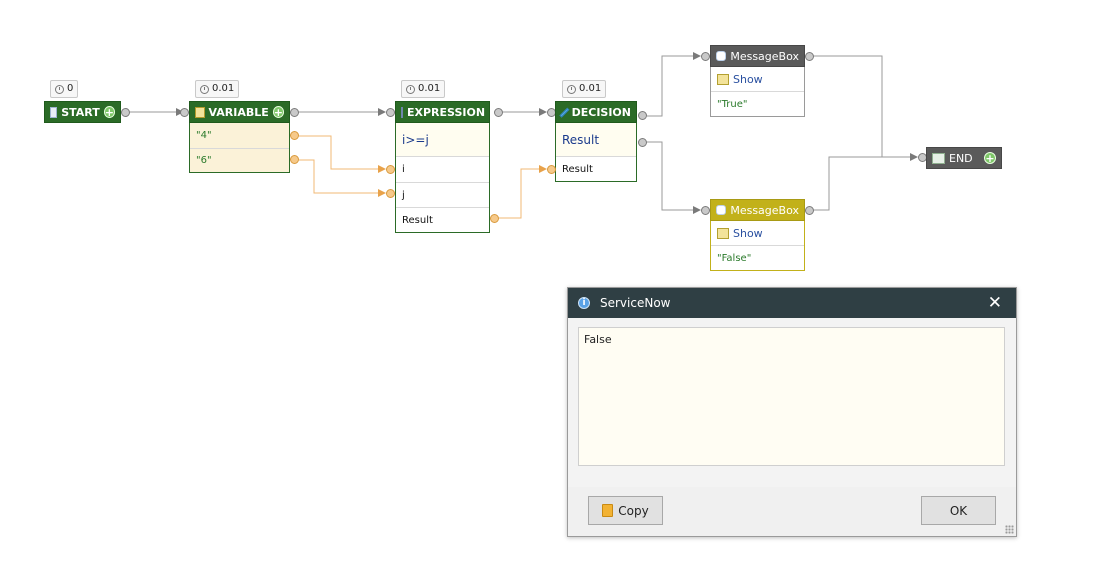  Describe the element at coordinates (551, 169) in the screenshot. I see `decision-result-port` at that location.